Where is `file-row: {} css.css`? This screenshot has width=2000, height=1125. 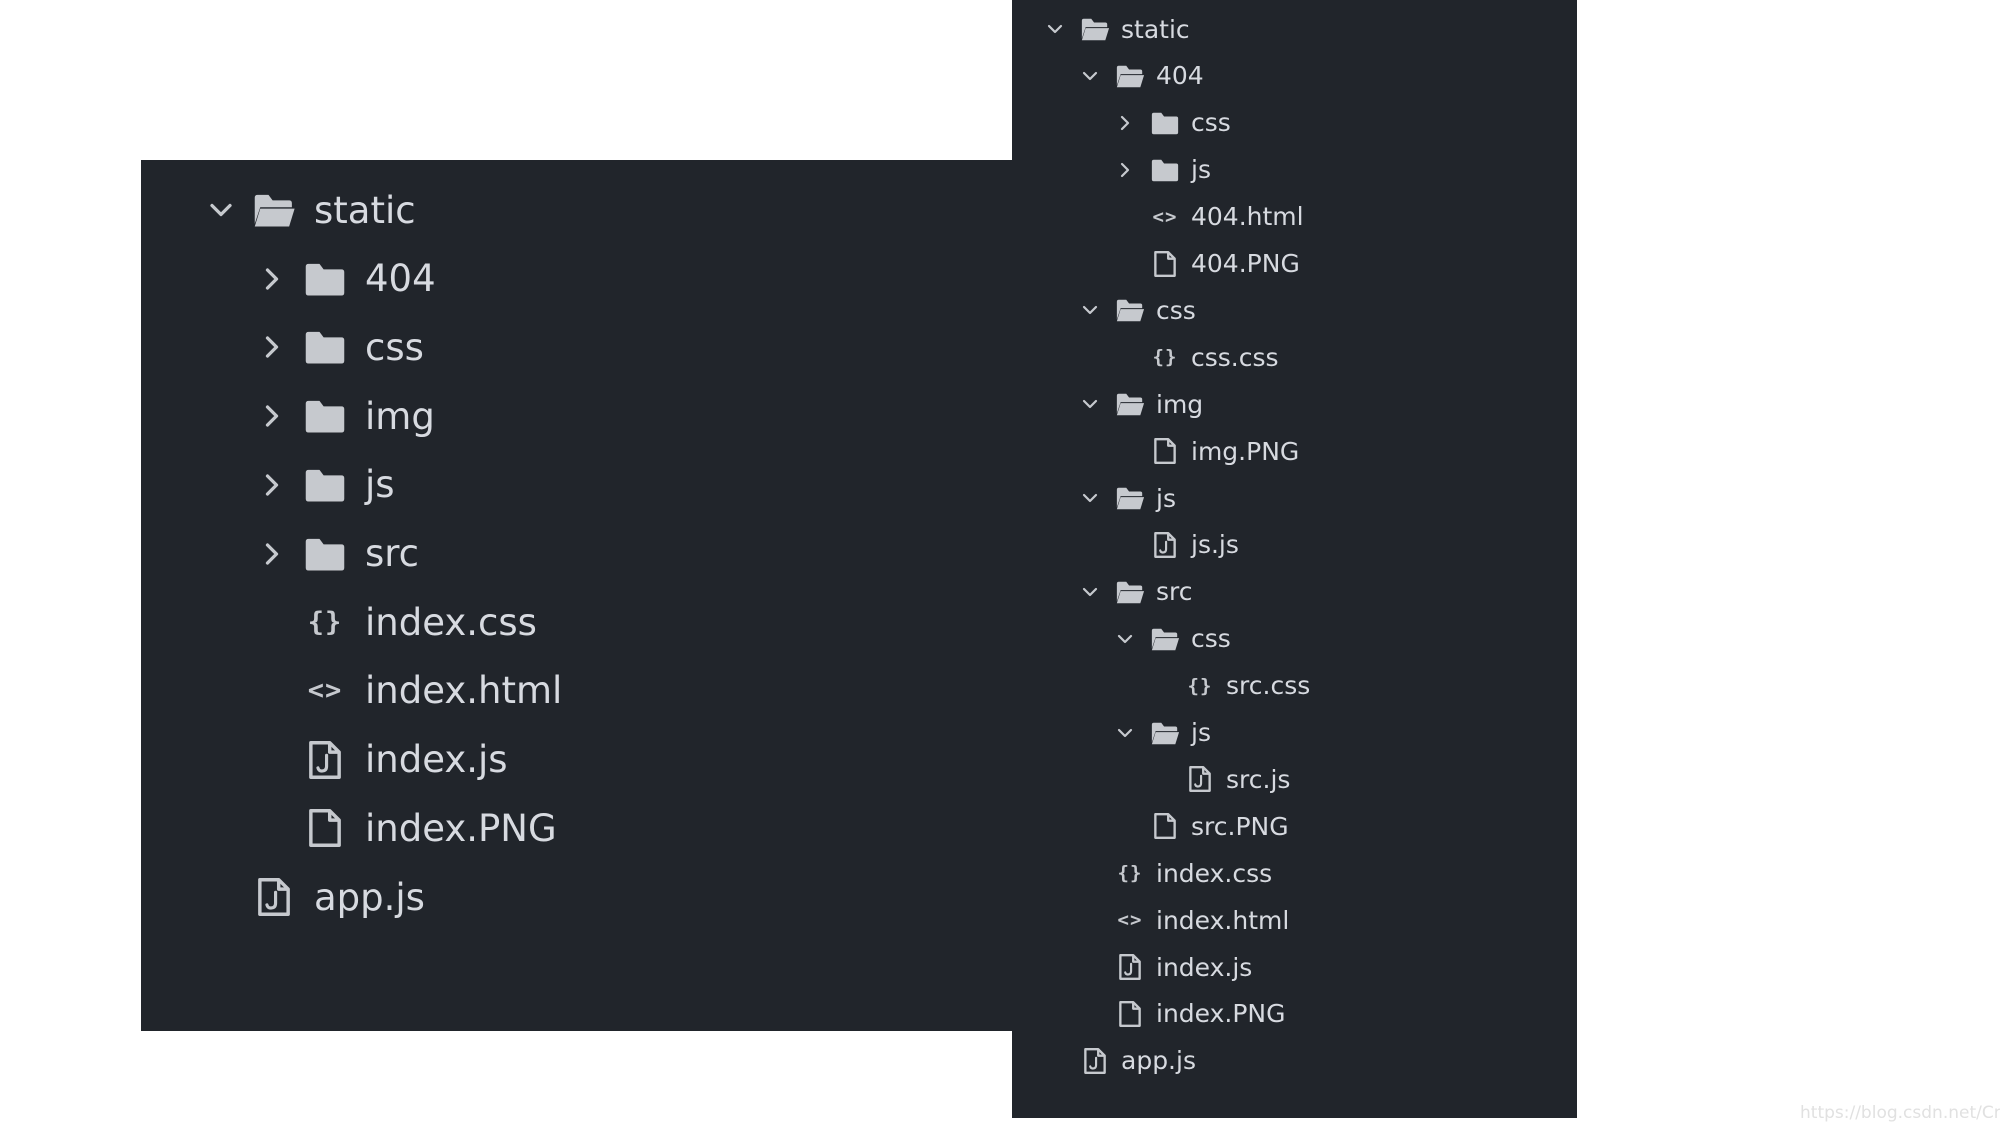
file-row: {} css.css is located at coordinates (1197, 357).